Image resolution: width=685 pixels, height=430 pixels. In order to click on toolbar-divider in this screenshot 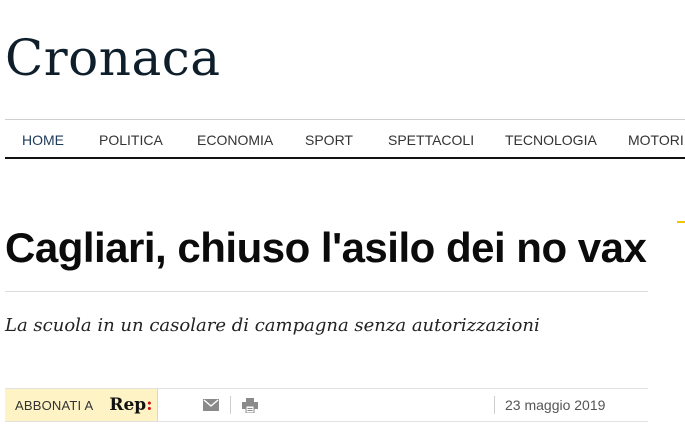, I will do `click(230, 405)`.